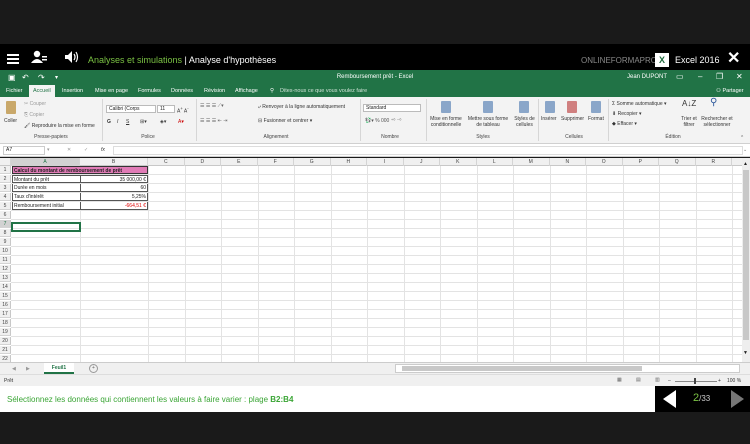 The width and height of the screenshot is (750, 444). Describe the element at coordinates (5, 278) in the screenshot. I see `row-header-13: 13` at that location.